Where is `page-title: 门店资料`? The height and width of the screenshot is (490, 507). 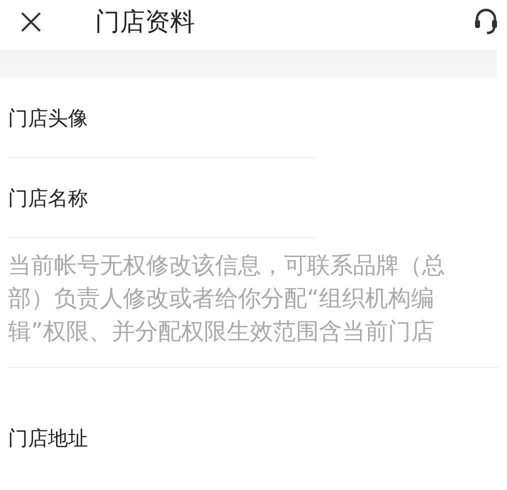
page-title: 门店资料 is located at coordinates (145, 22).